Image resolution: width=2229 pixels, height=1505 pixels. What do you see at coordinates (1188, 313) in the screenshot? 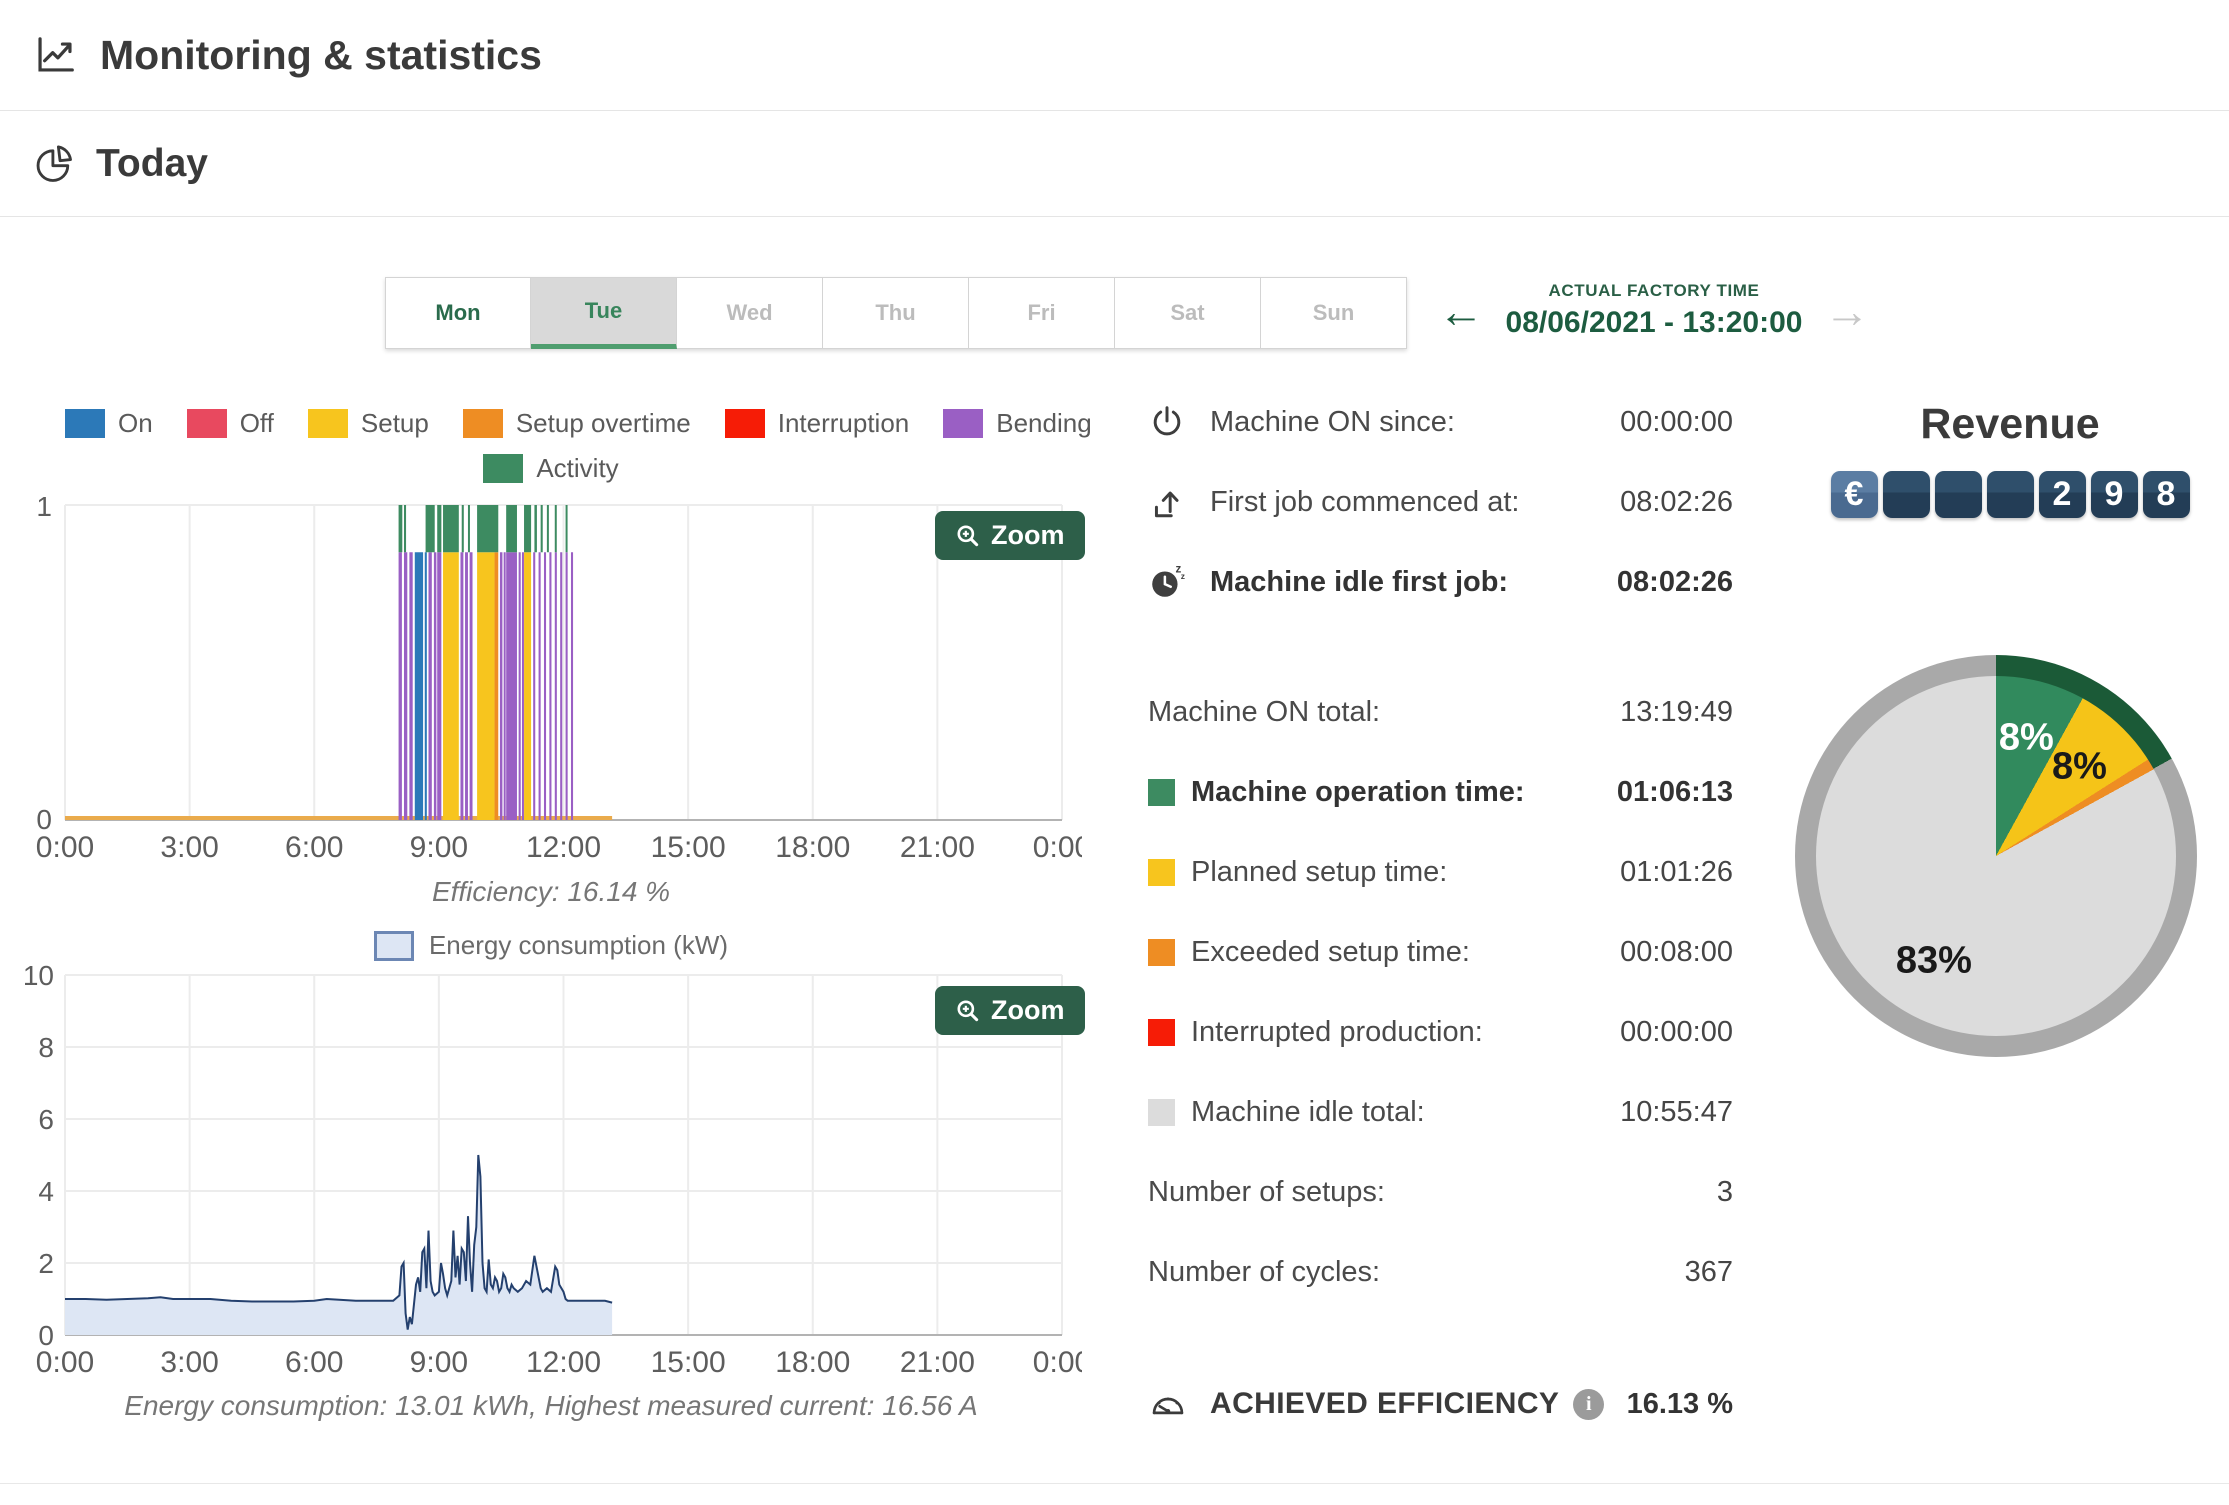
I see `tab-sat: Sat` at bounding box center [1188, 313].